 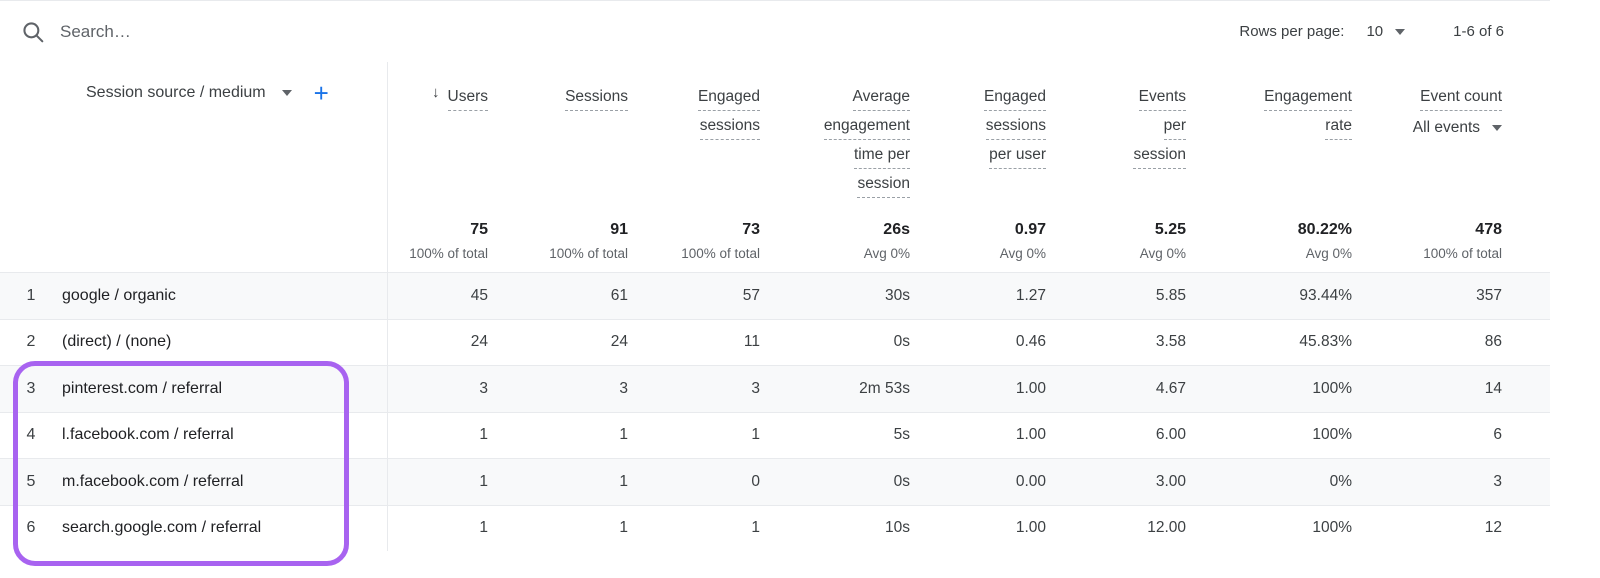 What do you see at coordinates (857, 529) in the screenshot?
I see `metric-cell: 10s` at bounding box center [857, 529].